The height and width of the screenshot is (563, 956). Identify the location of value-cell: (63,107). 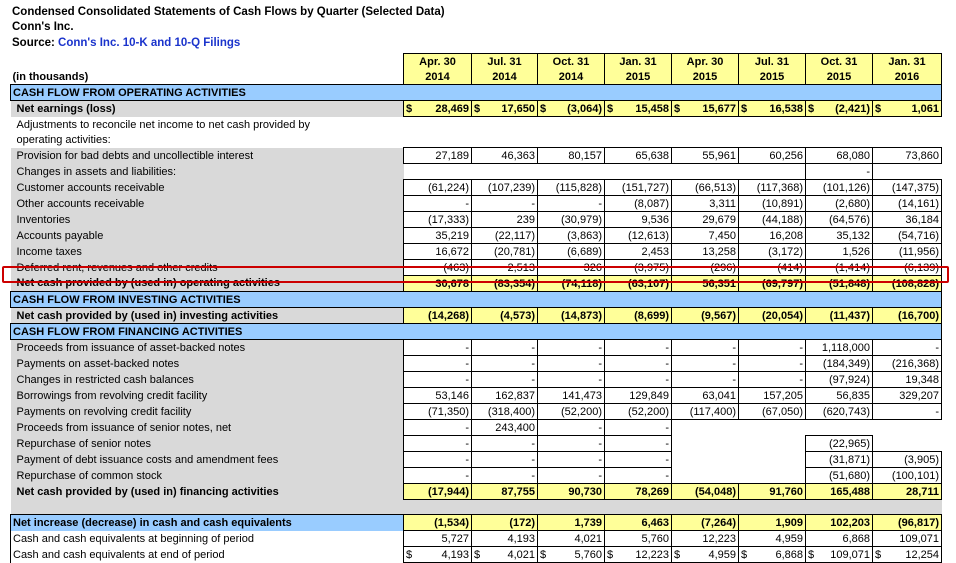
(638, 283).